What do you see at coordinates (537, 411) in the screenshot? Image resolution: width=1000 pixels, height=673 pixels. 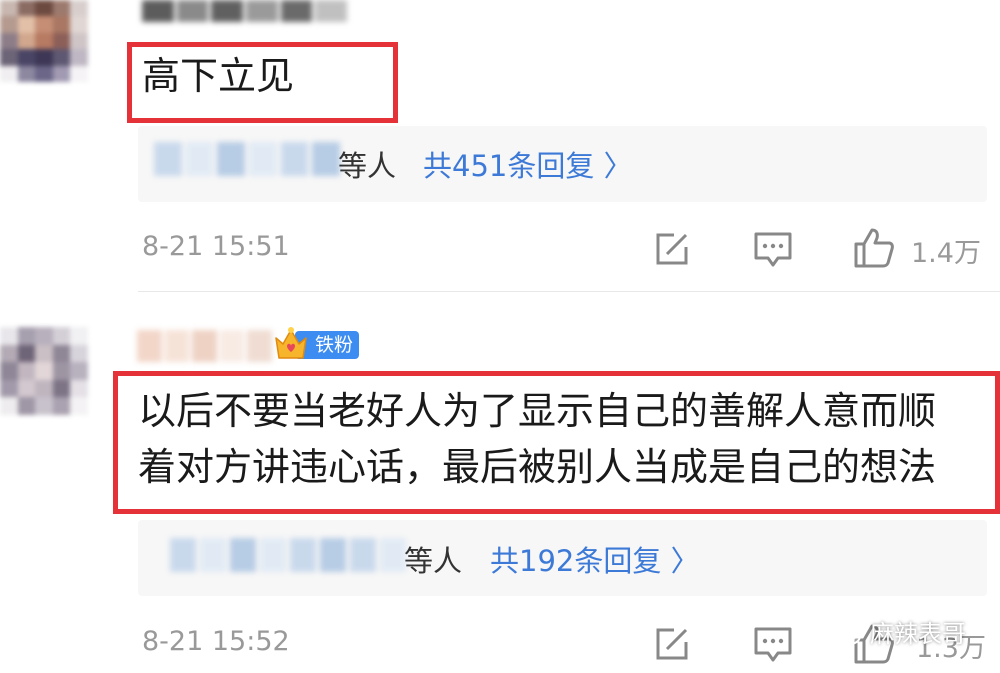 I see `comment-text-line-1: 以后不要当老好人为了显示自己的善解人意而顺` at bounding box center [537, 411].